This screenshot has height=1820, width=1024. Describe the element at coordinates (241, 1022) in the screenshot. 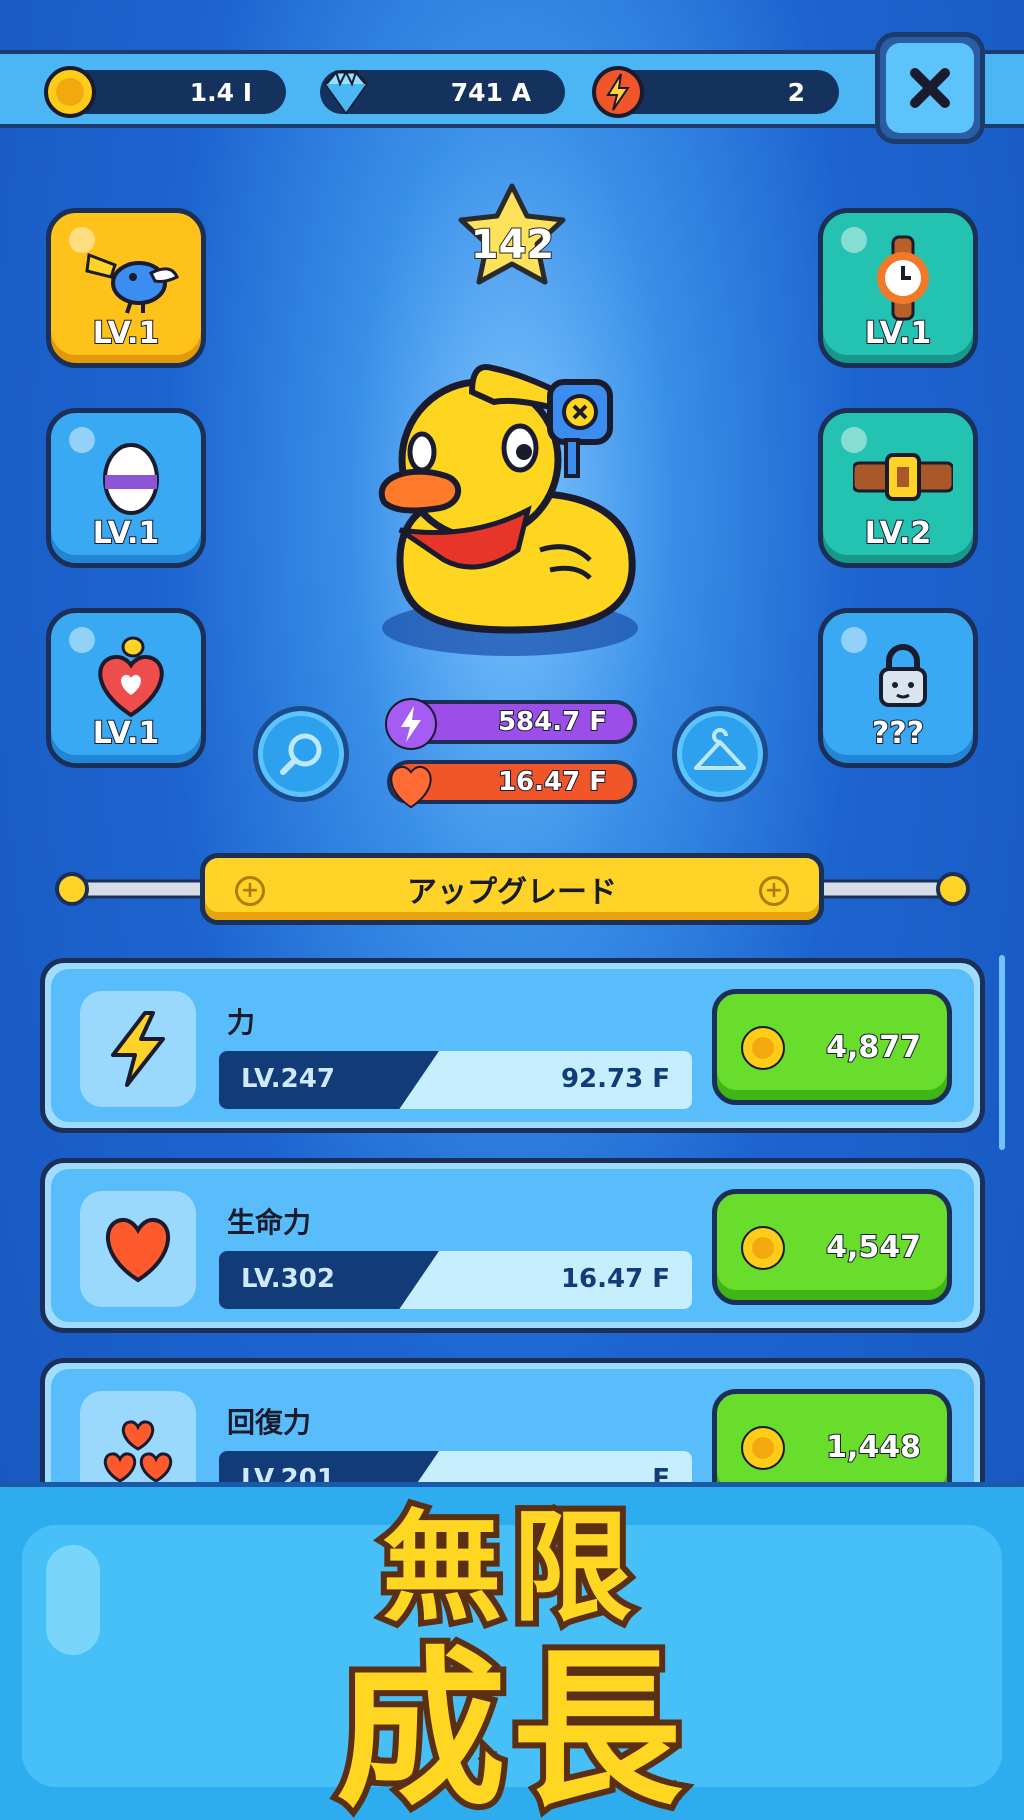

I see `upgrade-name: 力` at that location.